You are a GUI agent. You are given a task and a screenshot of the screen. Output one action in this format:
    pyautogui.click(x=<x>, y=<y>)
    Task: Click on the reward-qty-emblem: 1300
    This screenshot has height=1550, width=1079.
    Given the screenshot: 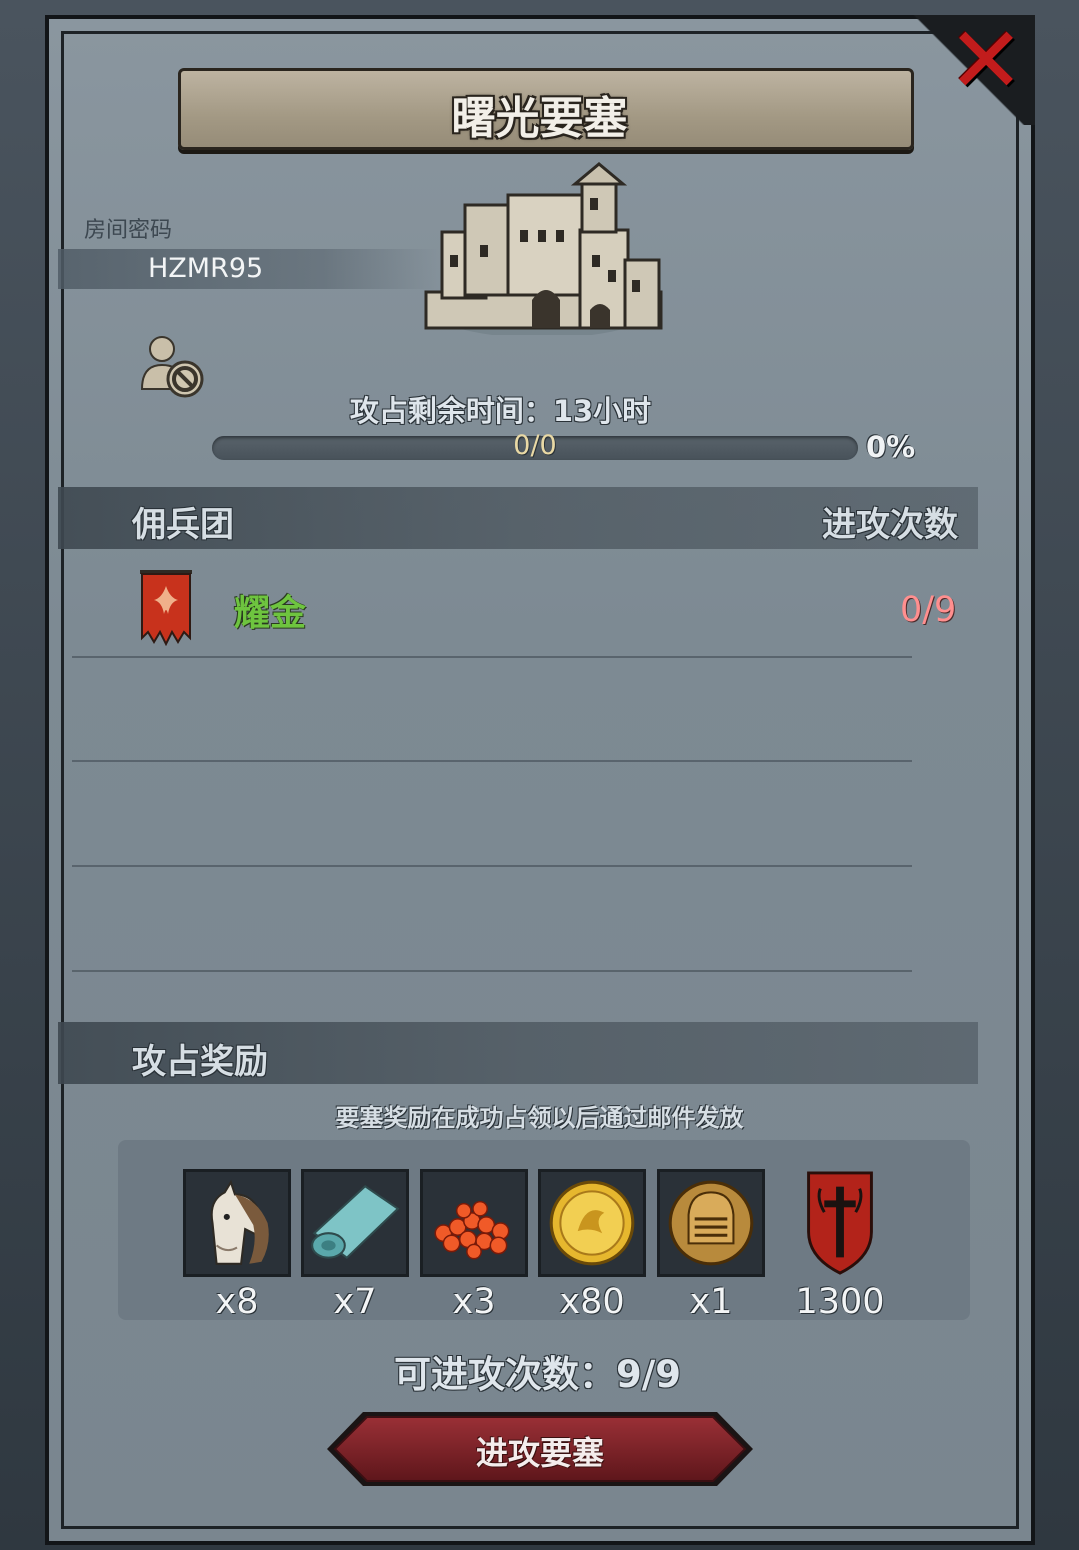 What is the action you would take?
    pyautogui.click(x=840, y=1302)
    